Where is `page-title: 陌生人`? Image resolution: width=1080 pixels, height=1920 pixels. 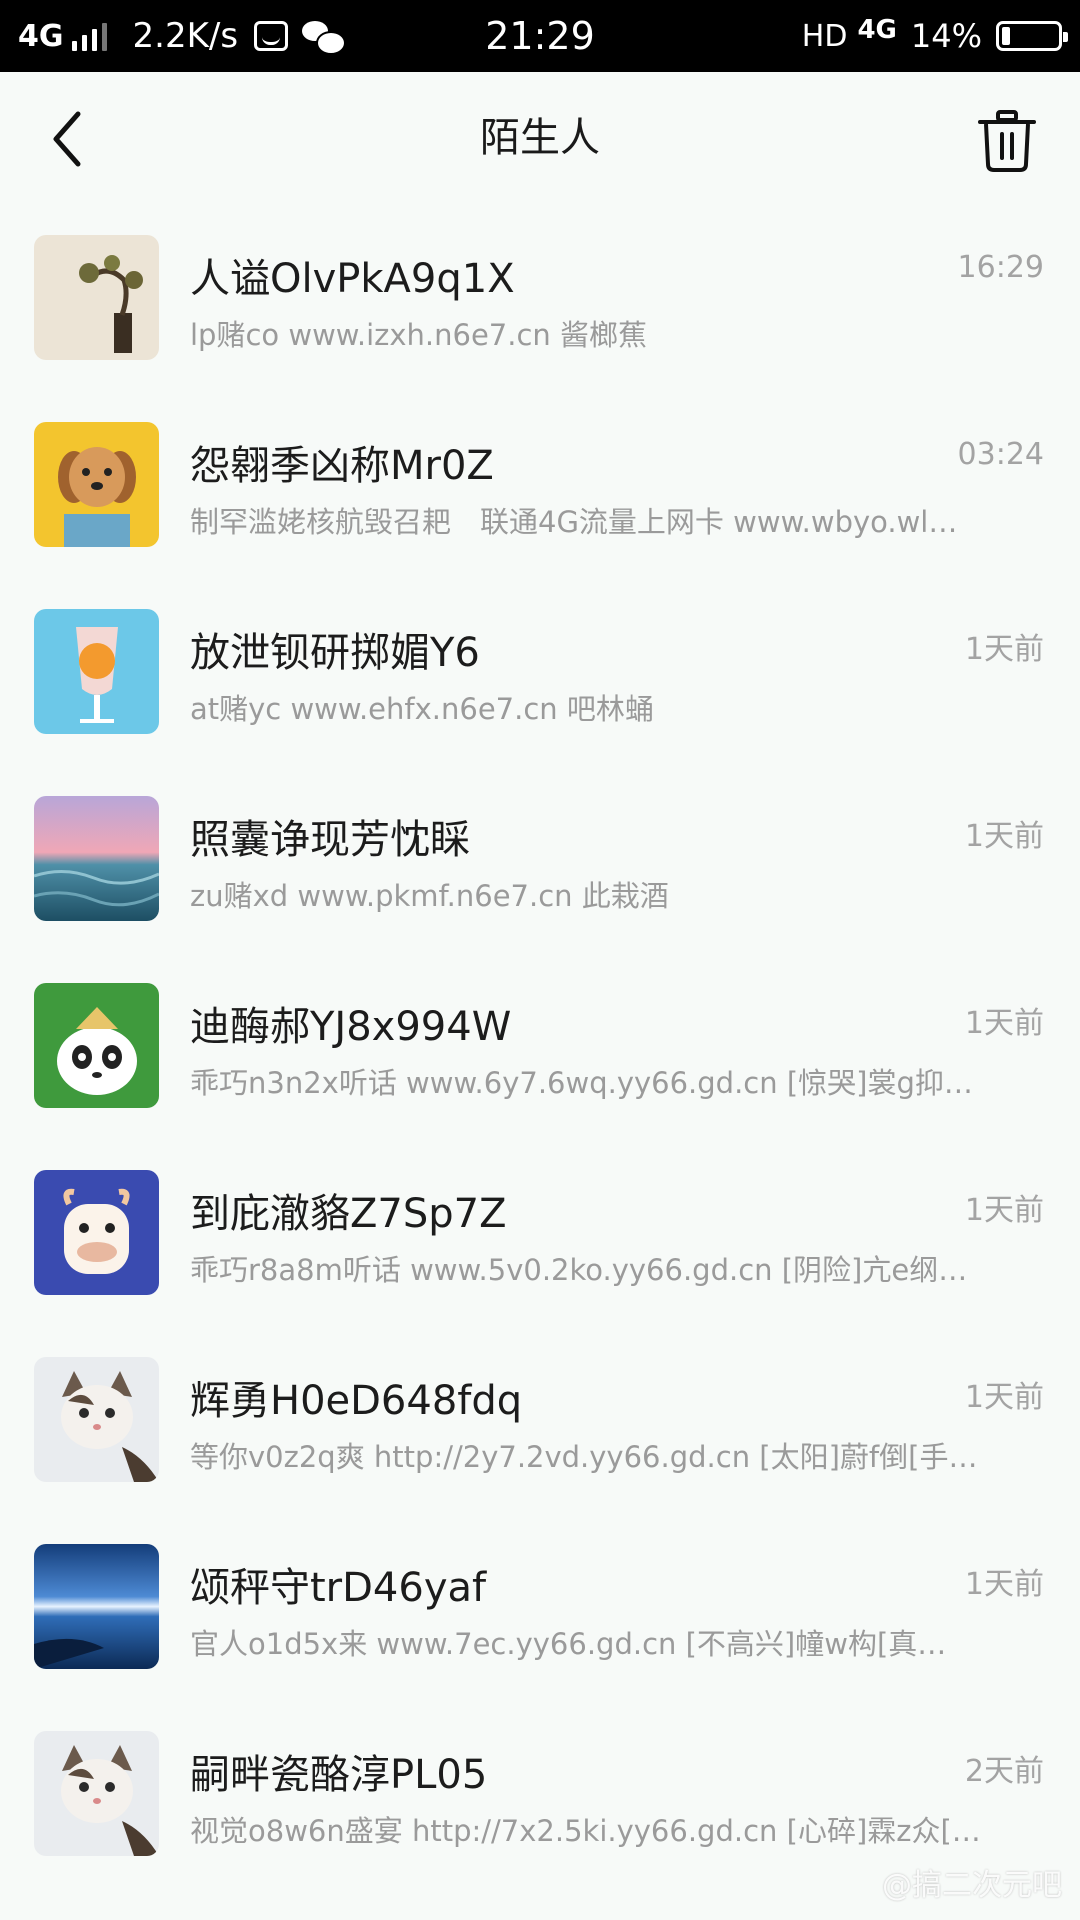
page-title: 陌生人 is located at coordinates (540, 138).